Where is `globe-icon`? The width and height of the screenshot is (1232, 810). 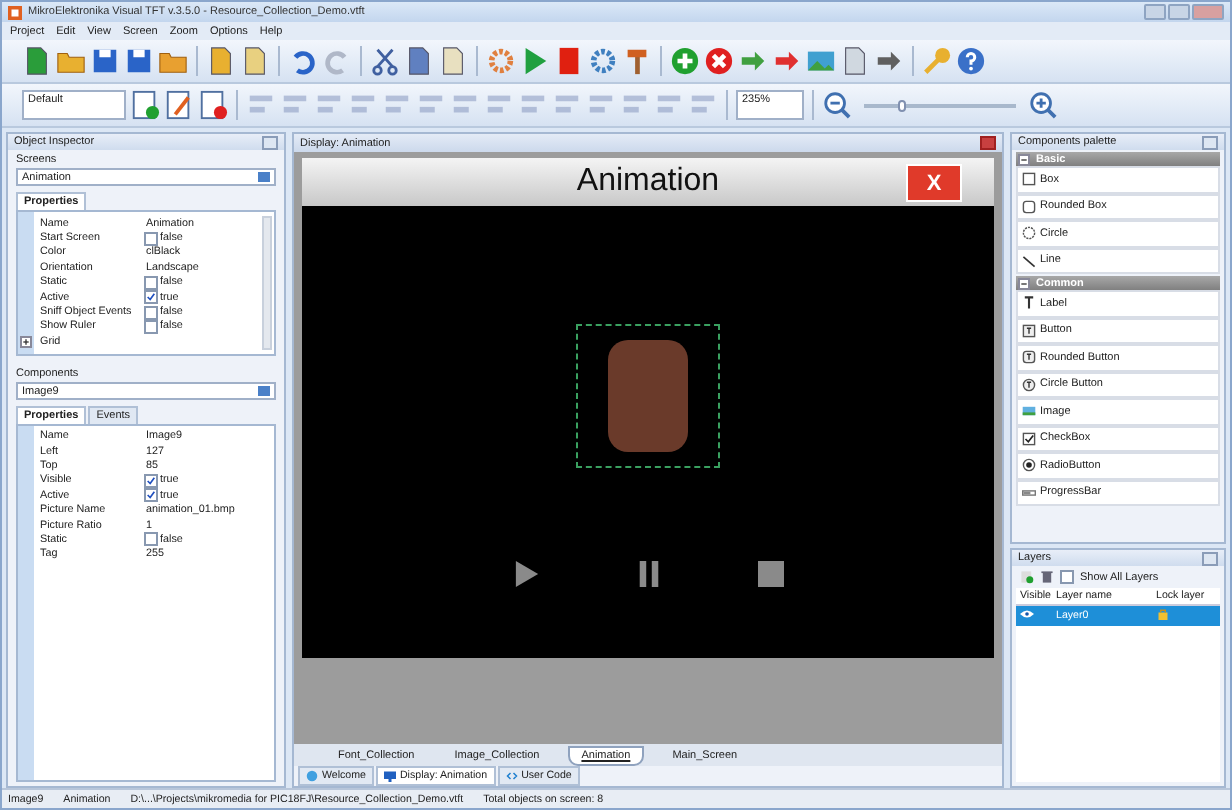 globe-icon is located at coordinates (312, 776).